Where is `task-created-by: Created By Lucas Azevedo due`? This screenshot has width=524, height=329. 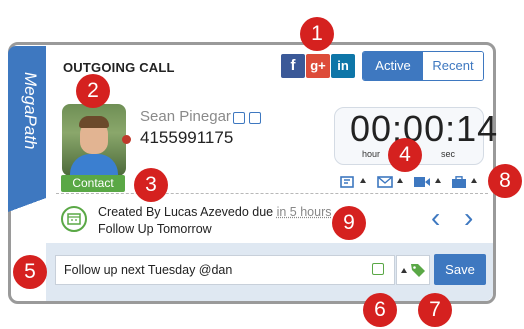
task-created-by: Created By Lucas Azevedo due is located at coordinates (187, 212).